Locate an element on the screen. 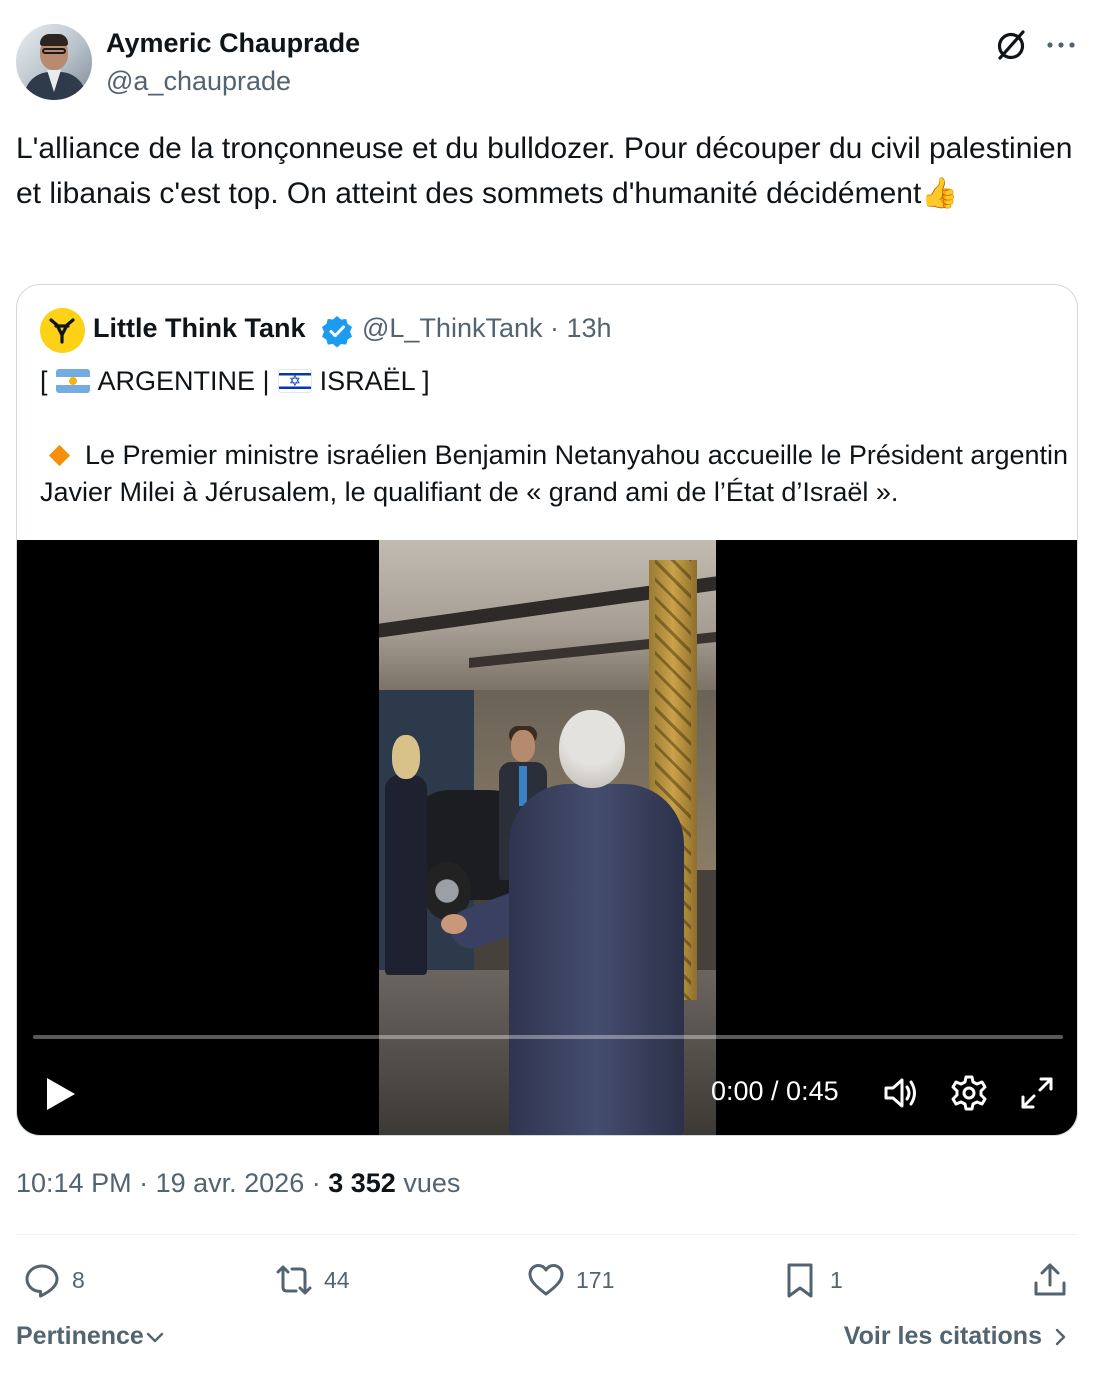 The height and width of the screenshot is (1376, 1098). israel-flag-icon is located at coordinates (294, 381).